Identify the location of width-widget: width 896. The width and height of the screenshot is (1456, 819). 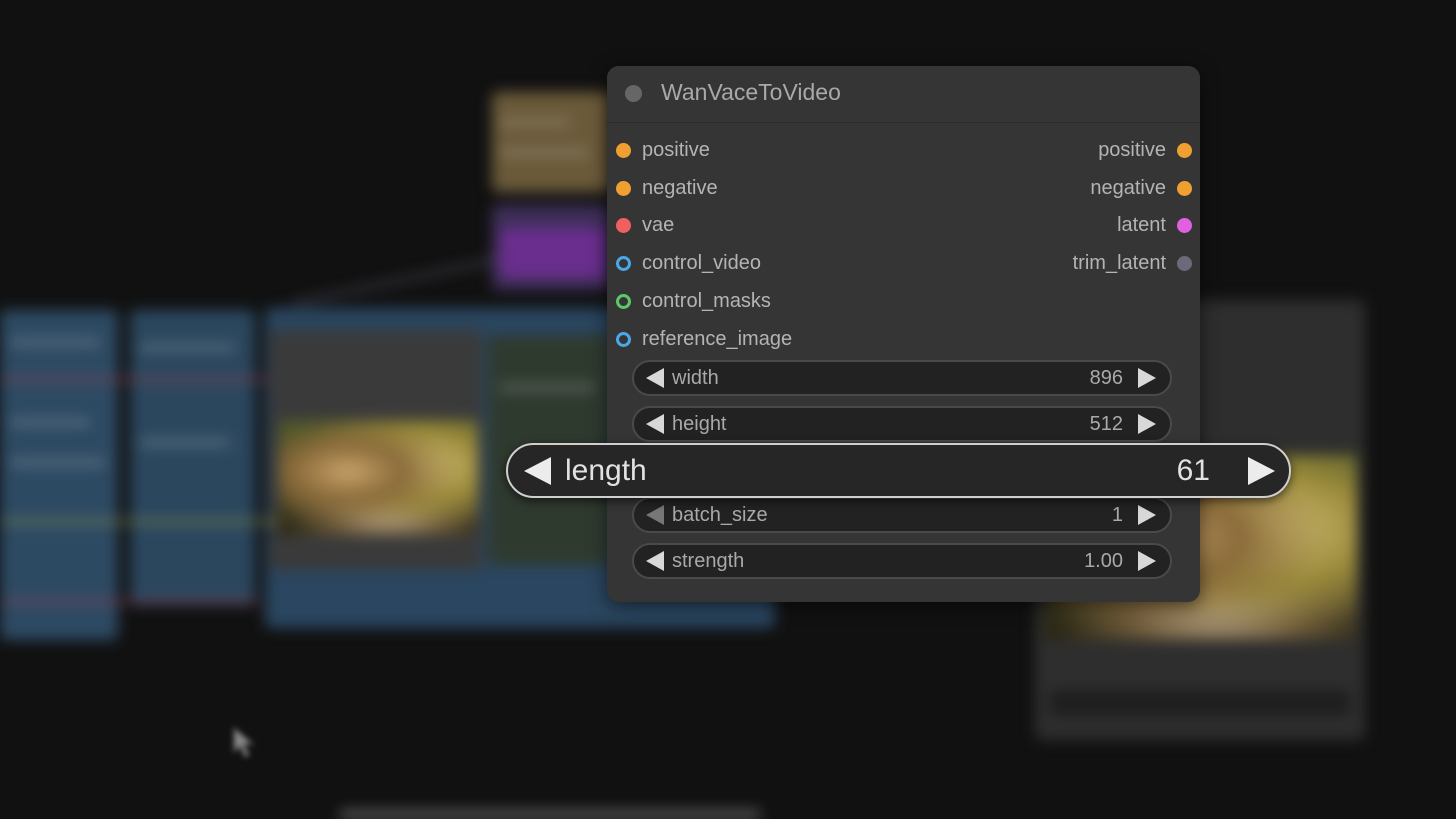
(902, 378).